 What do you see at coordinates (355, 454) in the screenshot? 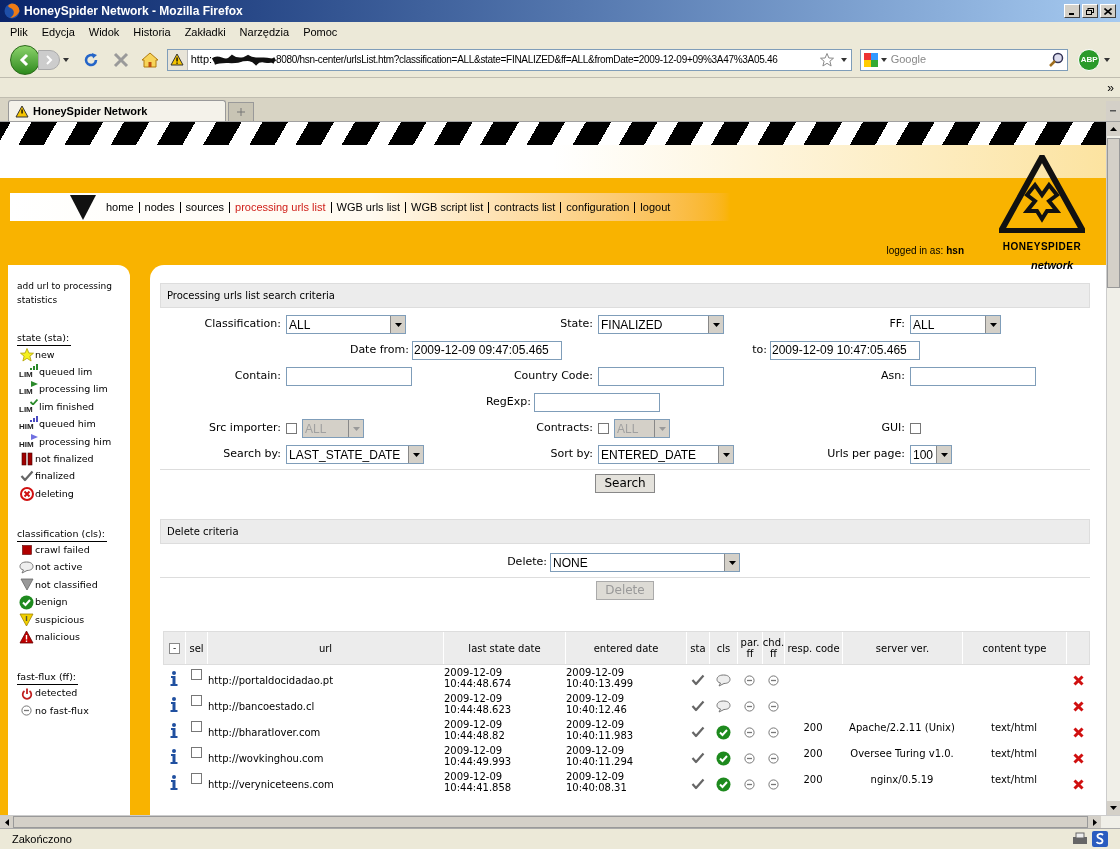
I see `dropdown: LAST_STATE_DATE` at bounding box center [355, 454].